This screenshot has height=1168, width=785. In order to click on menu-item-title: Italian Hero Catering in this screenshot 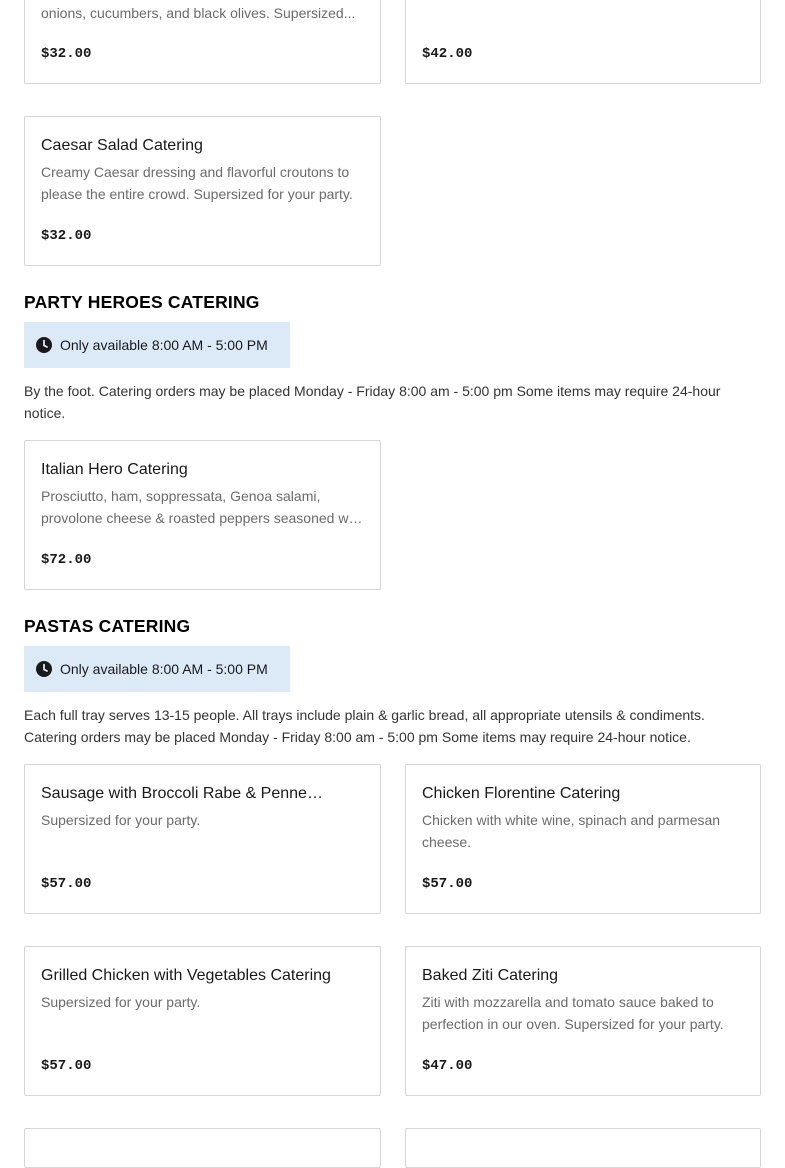, I will do `click(114, 469)`.